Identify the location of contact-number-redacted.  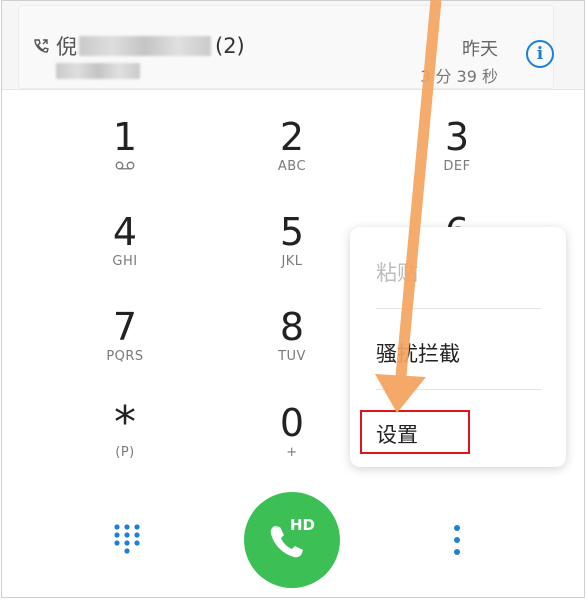
(98, 73).